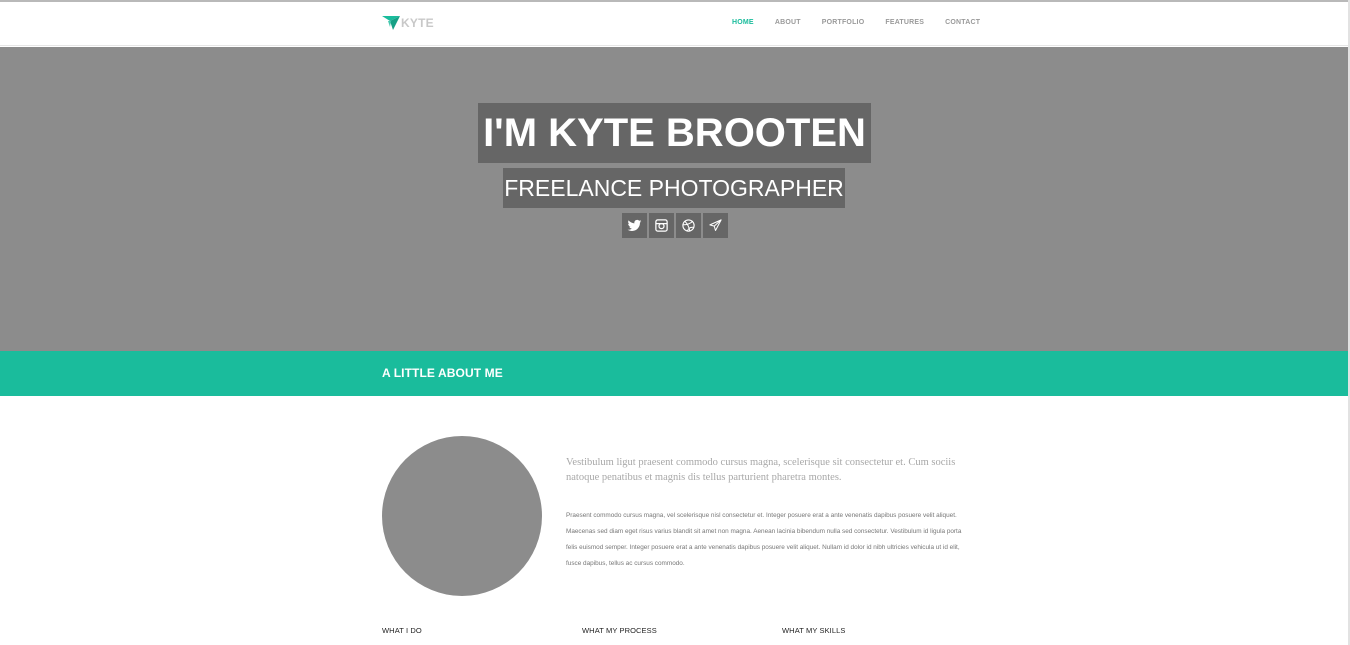  Describe the element at coordinates (442, 373) in the screenshot. I see `about-heading: A LITTLE ABOUT ME` at that location.